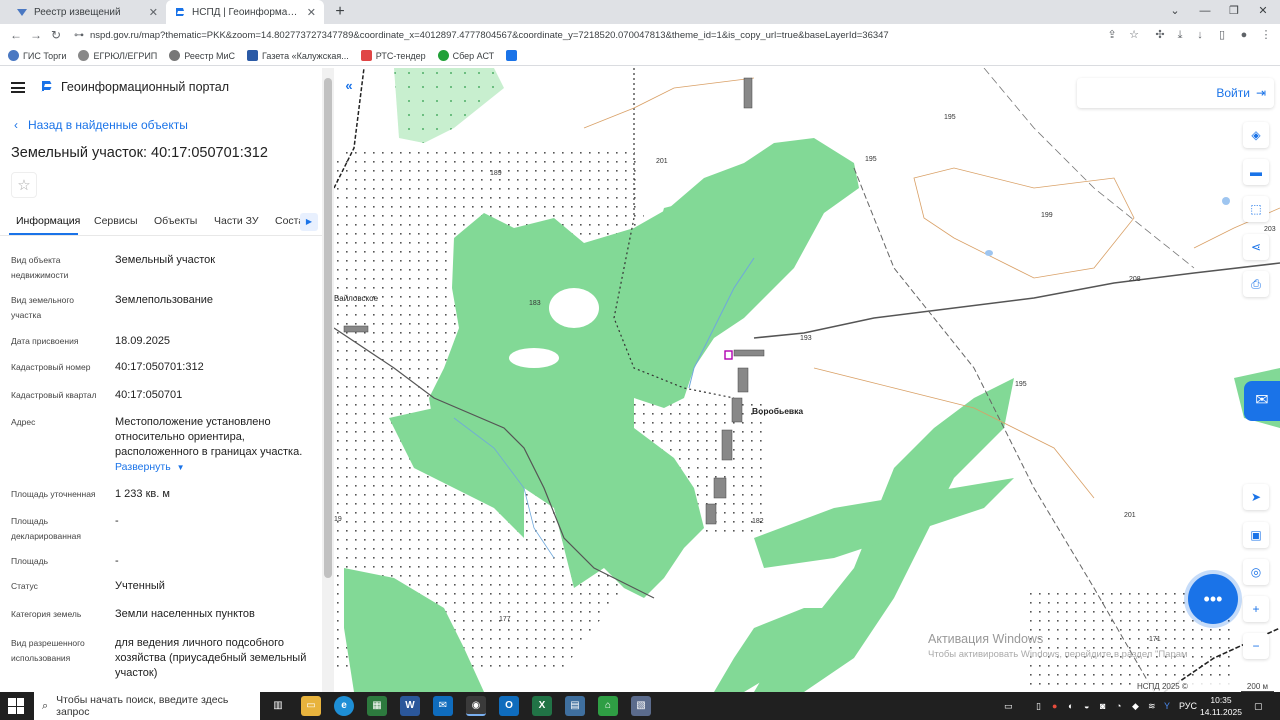  I want to click on hamburger-menu-icon, so click(18, 87).